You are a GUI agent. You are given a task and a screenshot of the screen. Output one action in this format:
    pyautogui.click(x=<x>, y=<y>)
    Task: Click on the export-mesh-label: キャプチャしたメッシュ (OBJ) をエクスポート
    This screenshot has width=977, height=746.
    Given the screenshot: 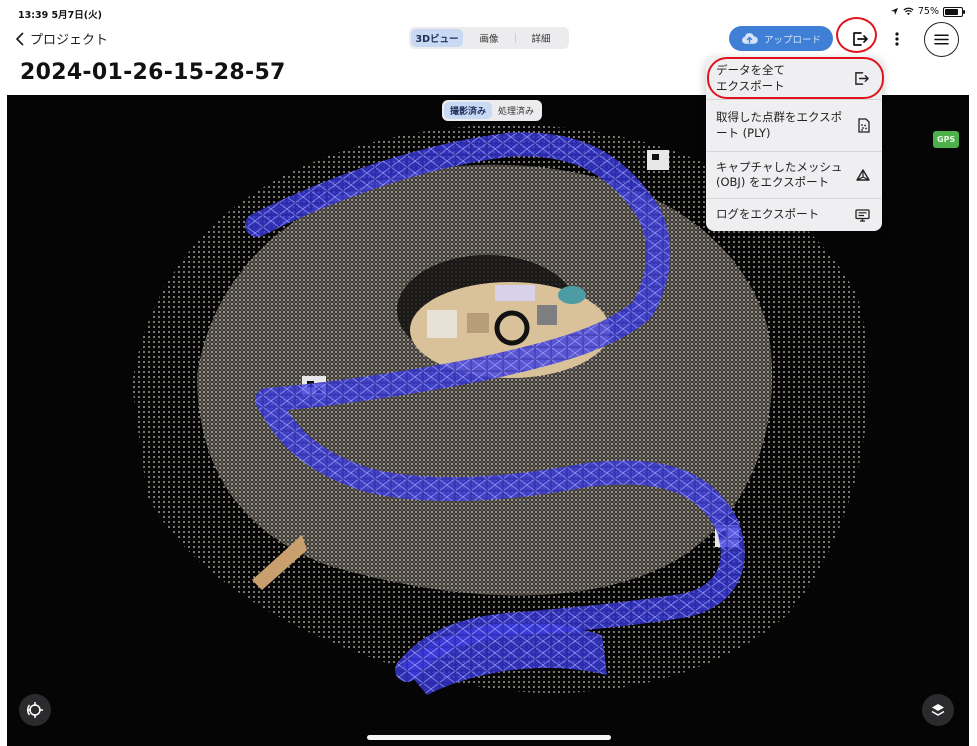 What is the action you would take?
    pyautogui.click(x=779, y=174)
    